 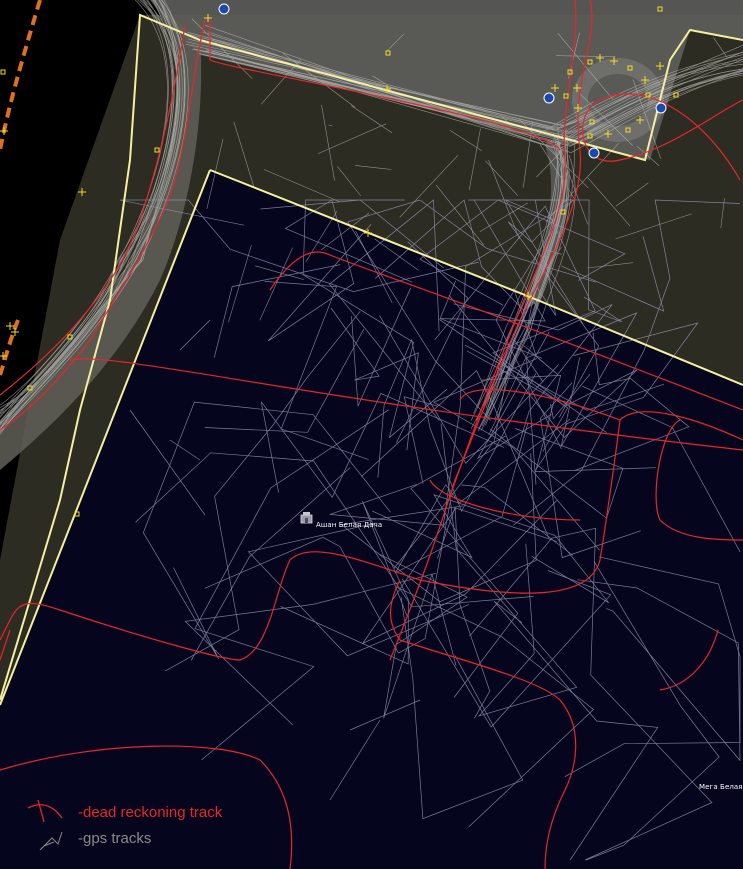 What do you see at coordinates (306, 518) in the screenshot?
I see `store-poi-icon` at bounding box center [306, 518].